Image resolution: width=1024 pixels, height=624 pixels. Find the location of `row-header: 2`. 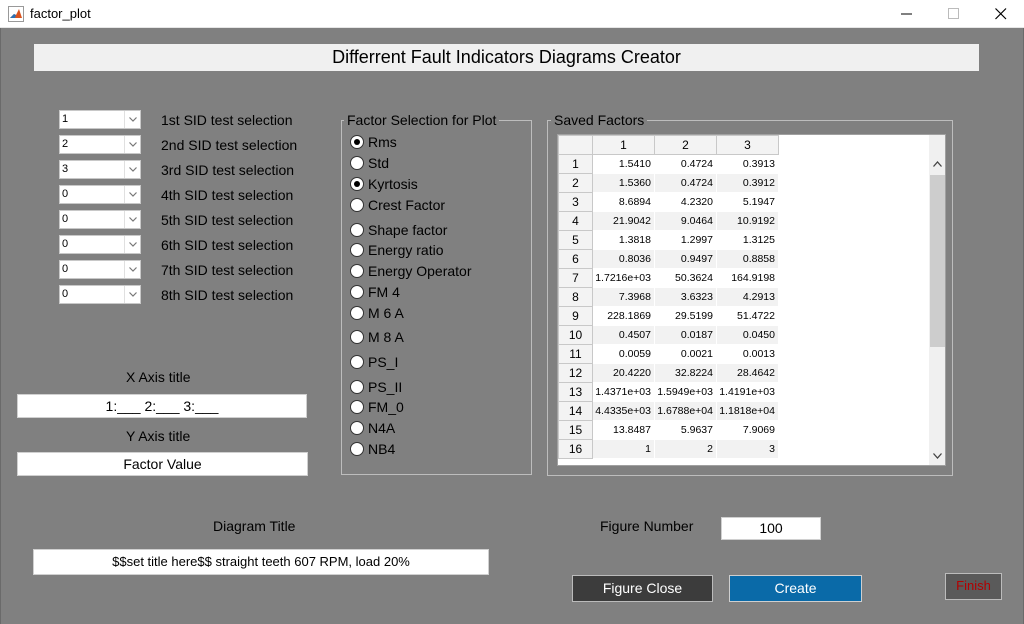

row-header: 2 is located at coordinates (575, 183).